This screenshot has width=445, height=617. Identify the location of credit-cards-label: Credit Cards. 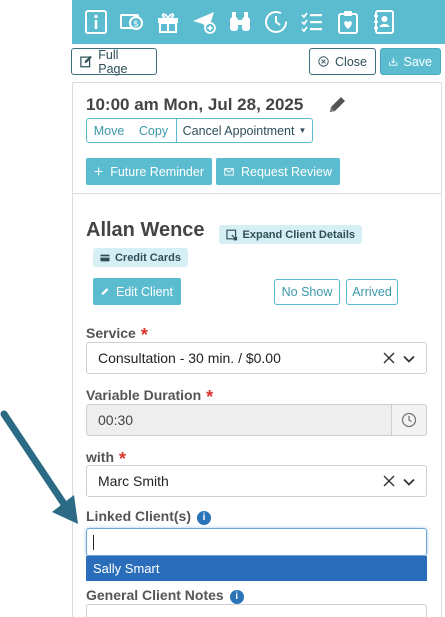
(147, 257).